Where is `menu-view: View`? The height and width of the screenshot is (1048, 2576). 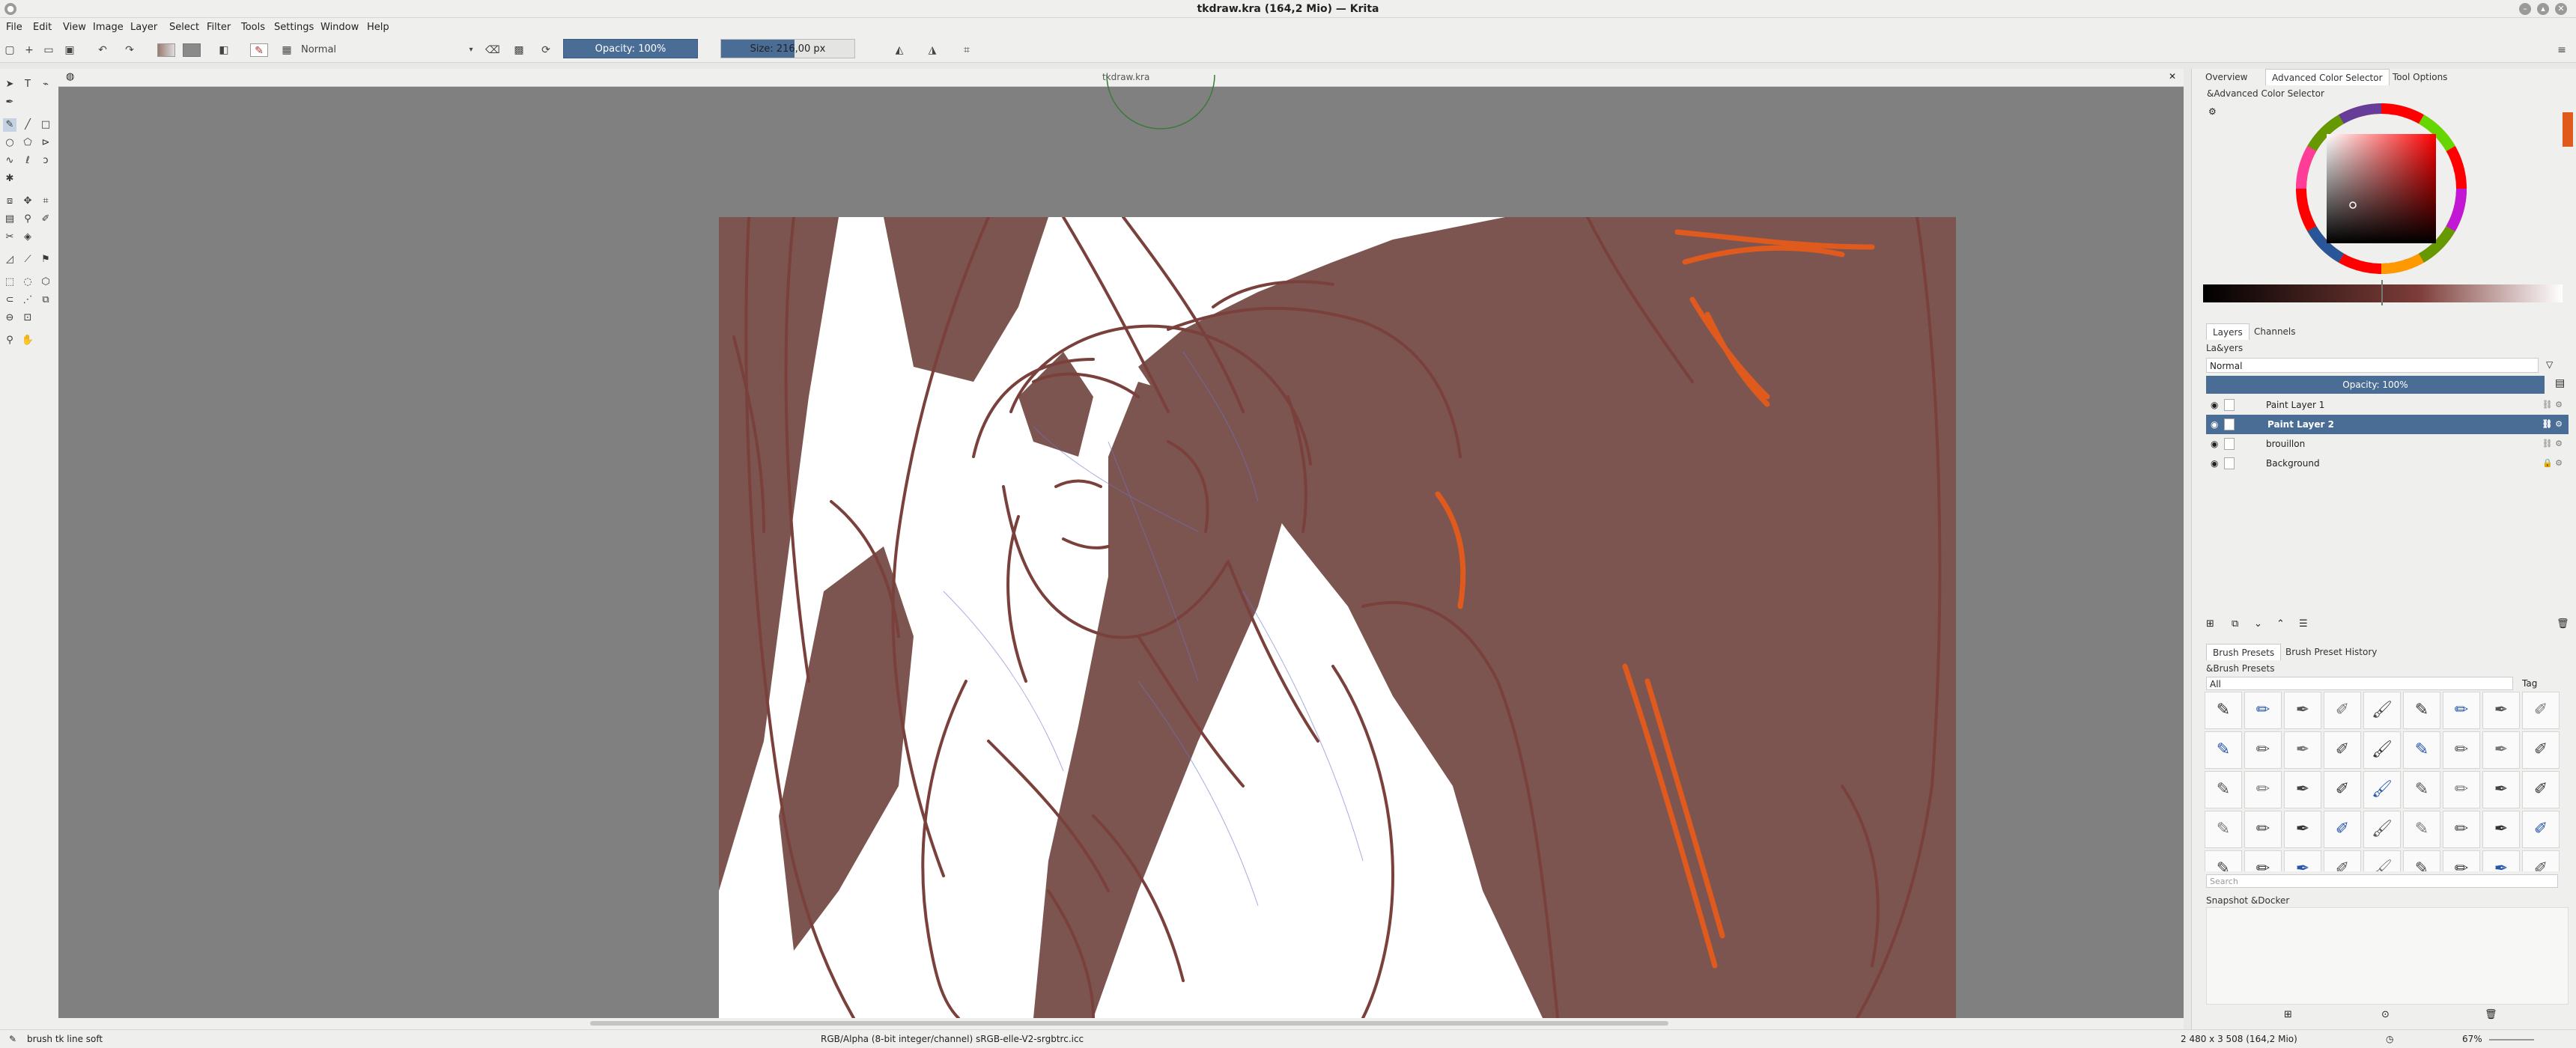
menu-view: View is located at coordinates (74, 27).